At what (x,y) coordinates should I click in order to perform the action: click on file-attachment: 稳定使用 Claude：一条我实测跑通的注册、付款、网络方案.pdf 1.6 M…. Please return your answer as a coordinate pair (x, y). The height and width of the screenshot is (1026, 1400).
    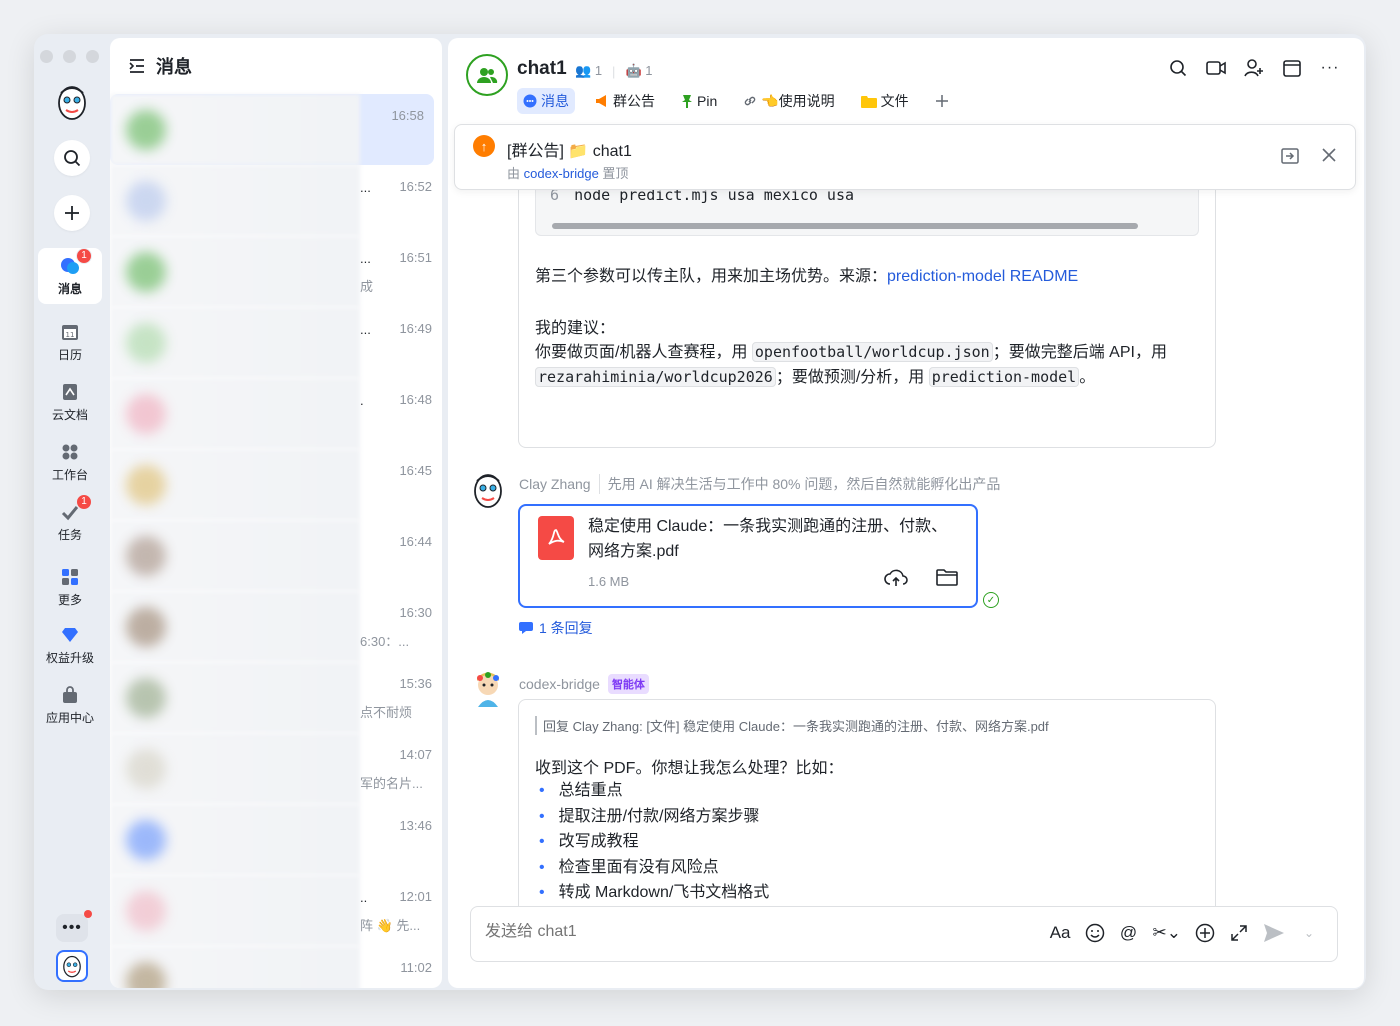
    Looking at the image, I should click on (748, 556).